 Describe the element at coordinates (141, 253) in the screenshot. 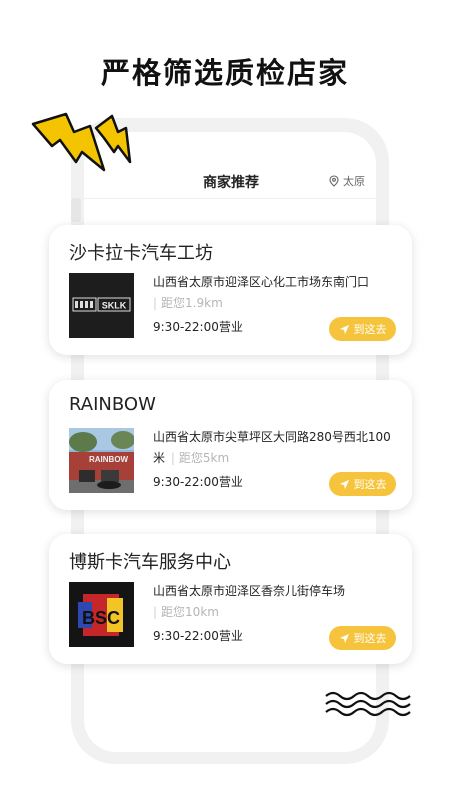

I see `merchant-name: 沙卡拉卡汽车工坊` at that location.